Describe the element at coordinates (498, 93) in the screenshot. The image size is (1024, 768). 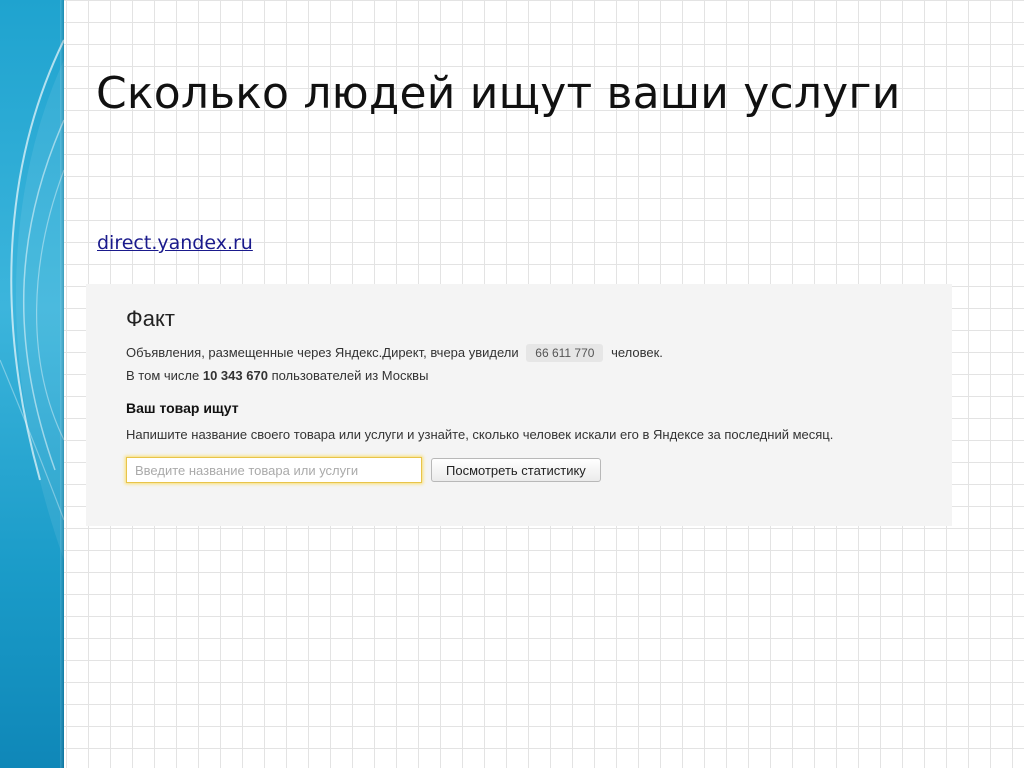
I see `slide-title: Сколько людей ищут ваши услуги` at that location.